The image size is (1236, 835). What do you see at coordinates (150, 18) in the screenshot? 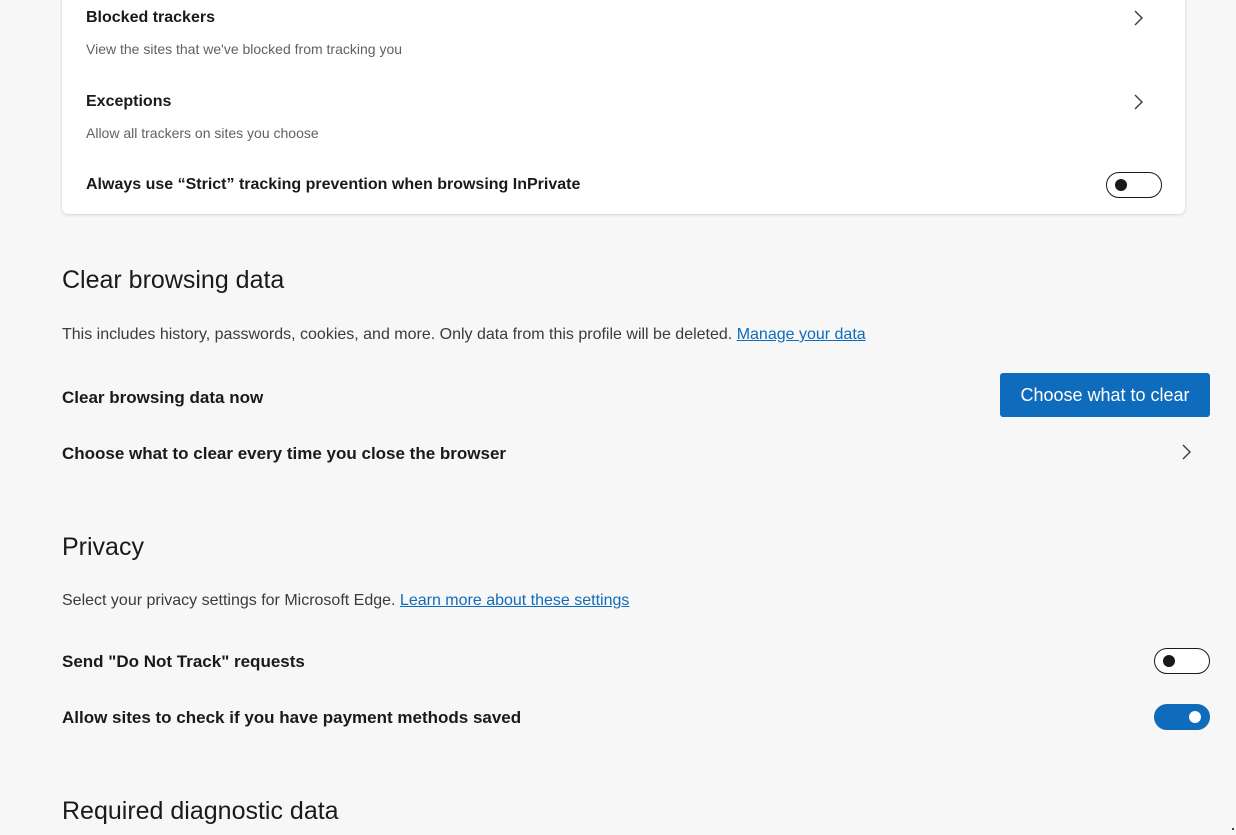
I see `blocked-trackers-title: Blocked trackers` at bounding box center [150, 18].